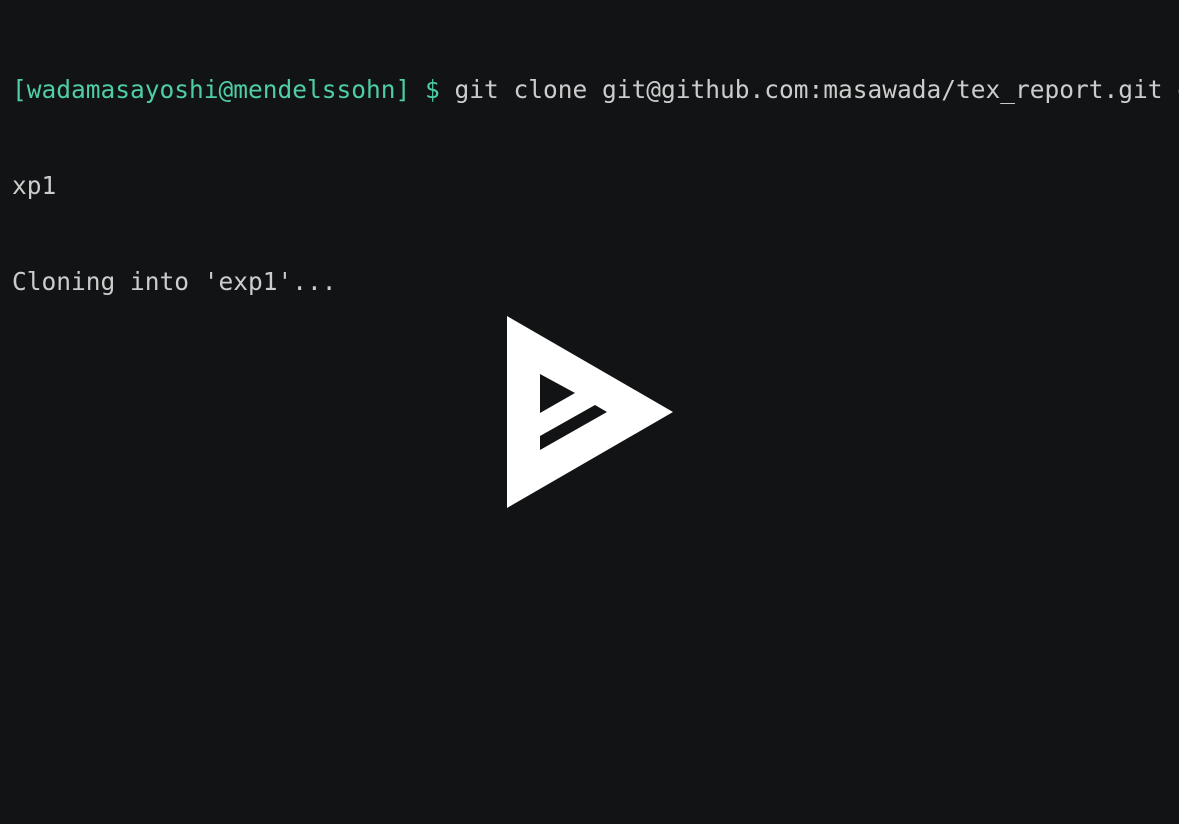 The height and width of the screenshot is (824, 1179). Describe the element at coordinates (34, 185) in the screenshot. I see `command-text-part-2: xp1` at that location.